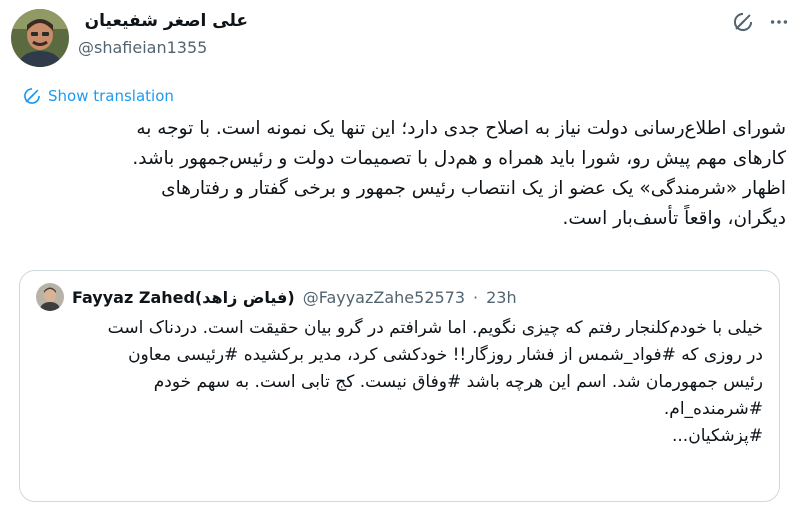 The height and width of the screenshot is (513, 800). What do you see at coordinates (384, 297) in the screenshot?
I see `quoted-author-handle: @FayyazZahe52573` at bounding box center [384, 297].